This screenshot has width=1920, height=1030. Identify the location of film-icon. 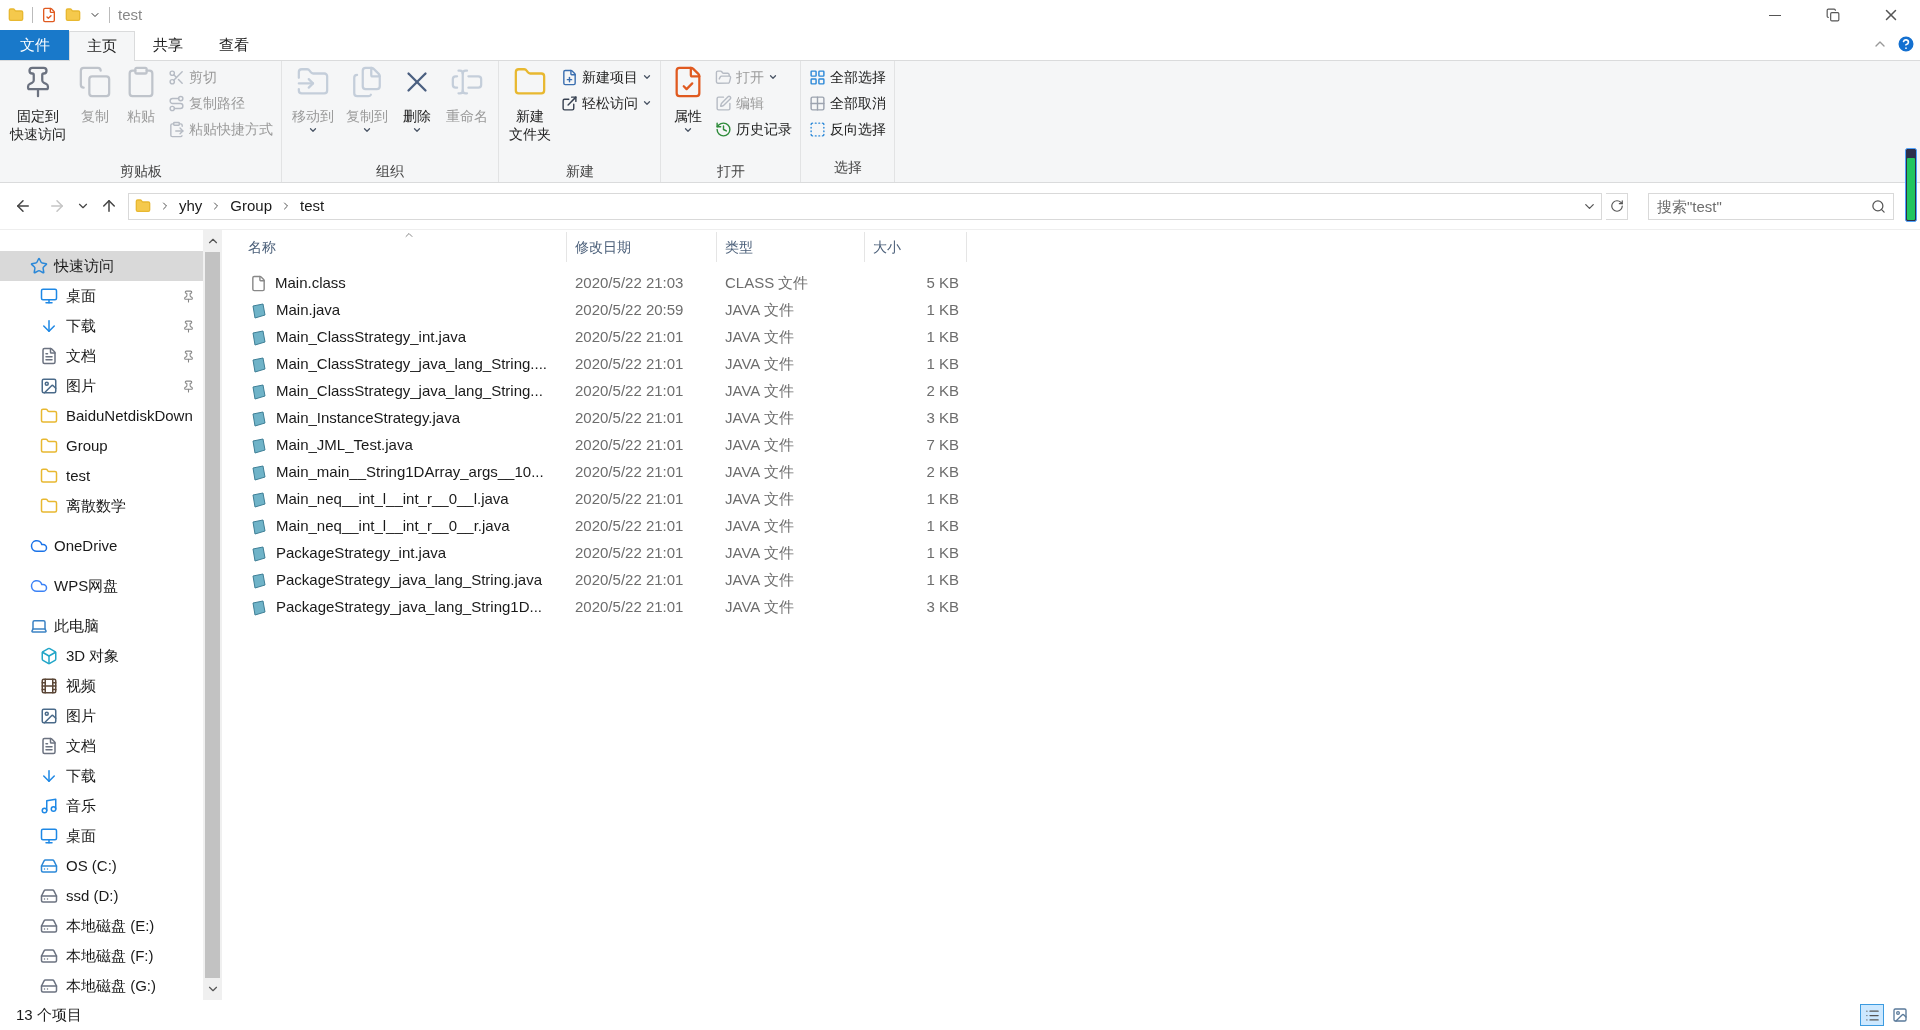
(49, 686).